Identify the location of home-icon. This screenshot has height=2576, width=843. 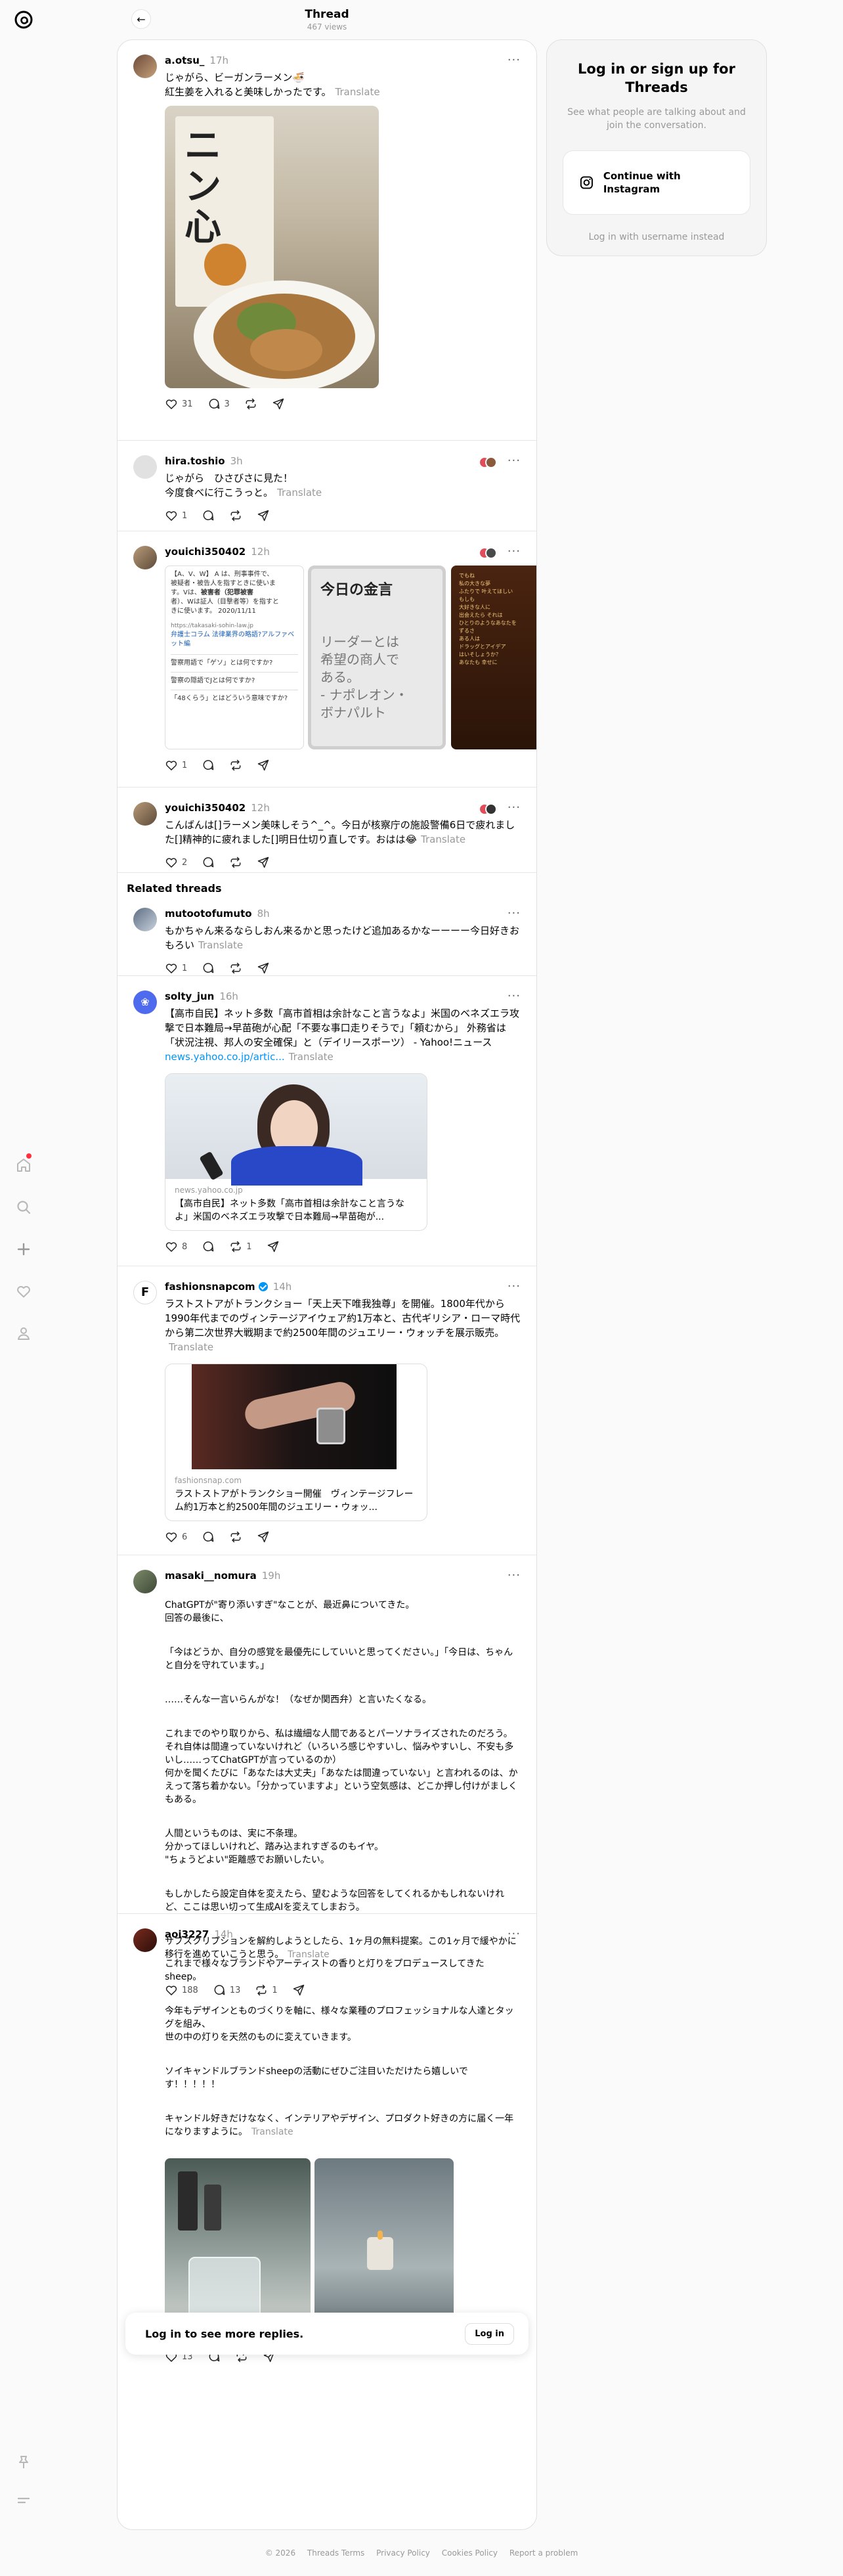
(23, 1165).